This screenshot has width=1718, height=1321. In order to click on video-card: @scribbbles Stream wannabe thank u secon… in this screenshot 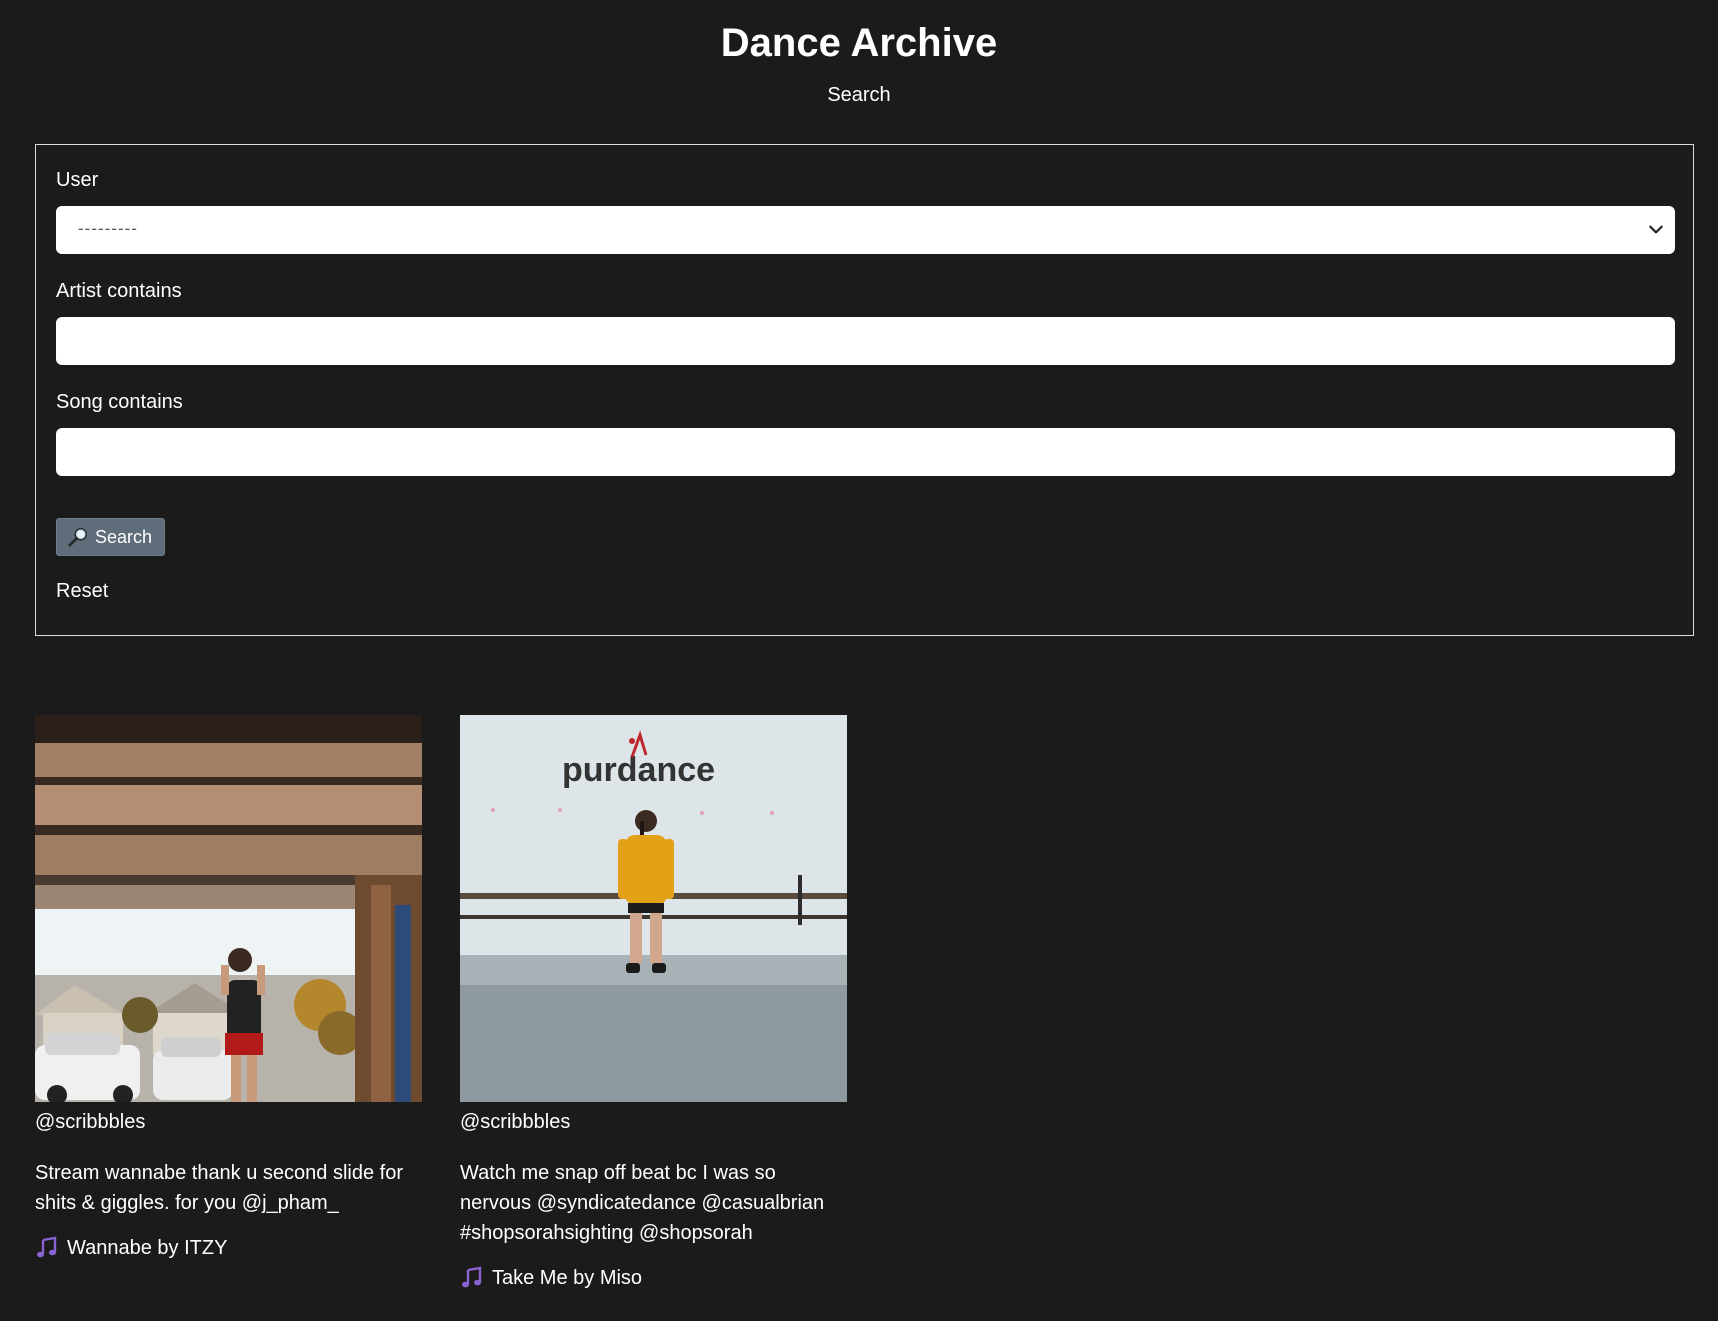, I will do `click(228, 988)`.